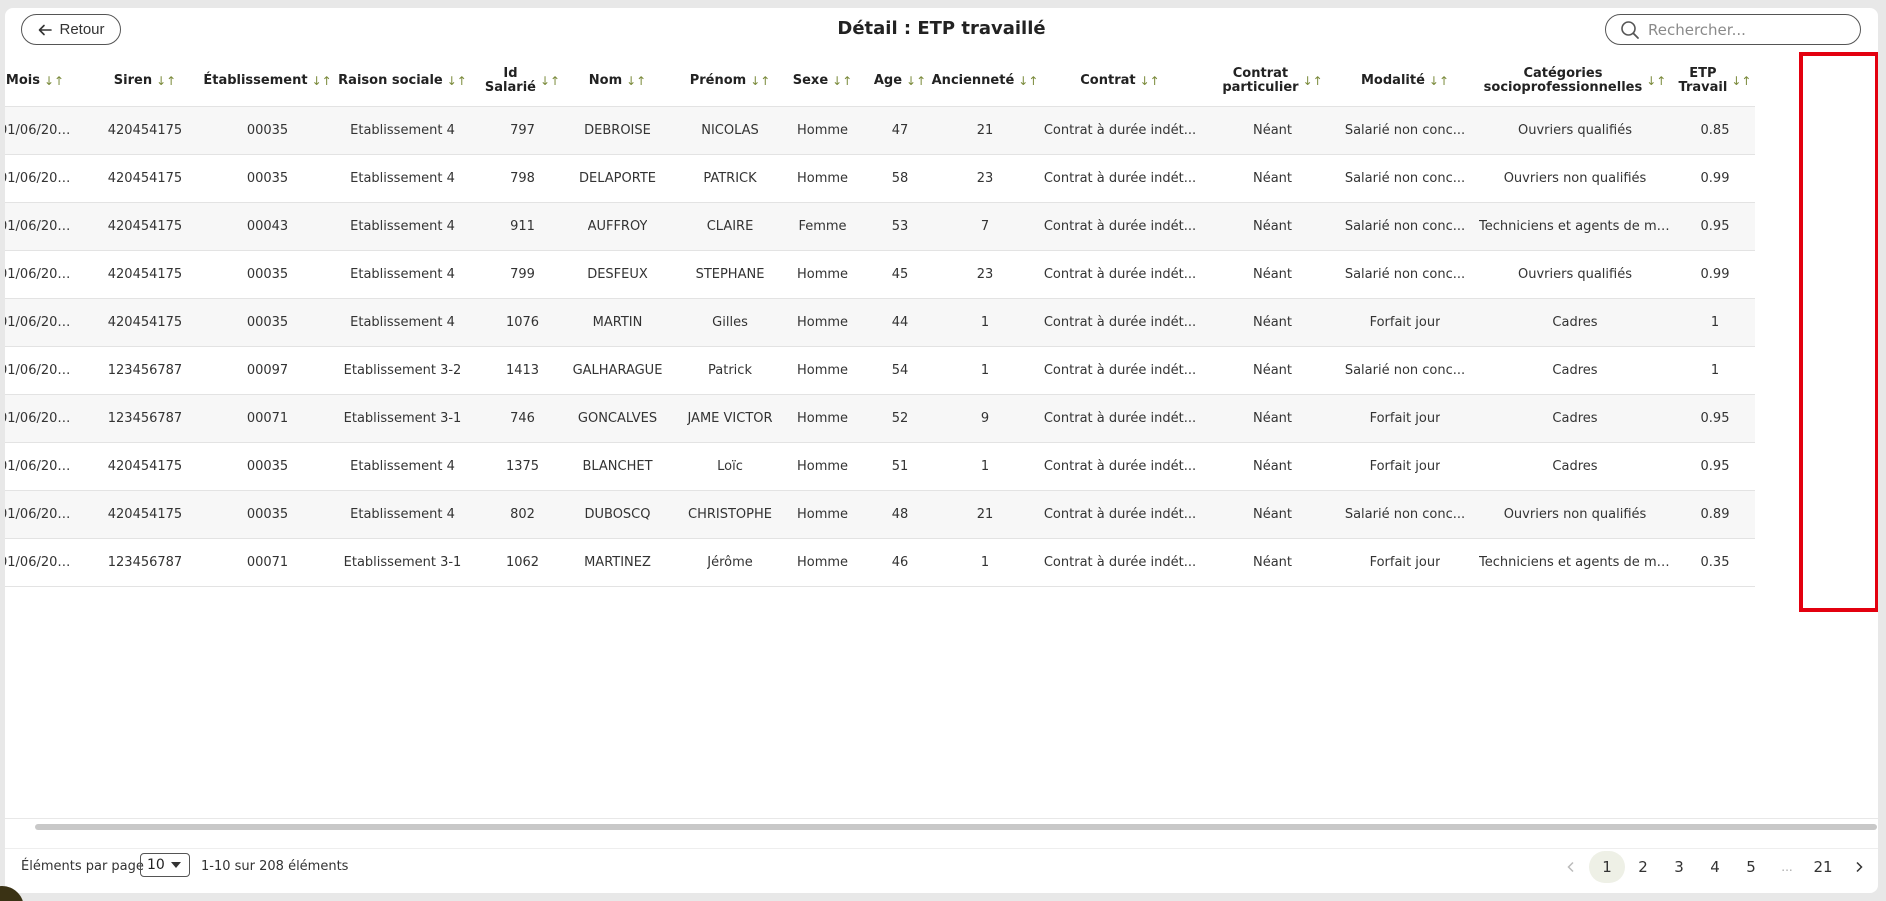 The height and width of the screenshot is (901, 1886). I want to click on cell-text: Patrick, so click(730, 370).